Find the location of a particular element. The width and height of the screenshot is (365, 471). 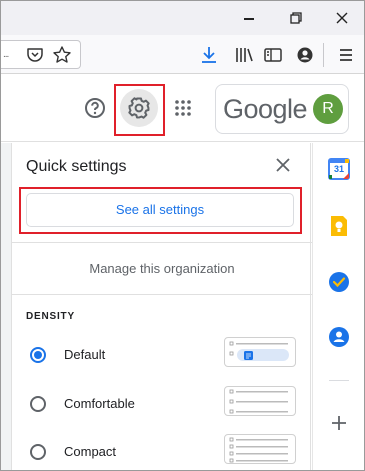

library-icon is located at coordinates (244, 55).